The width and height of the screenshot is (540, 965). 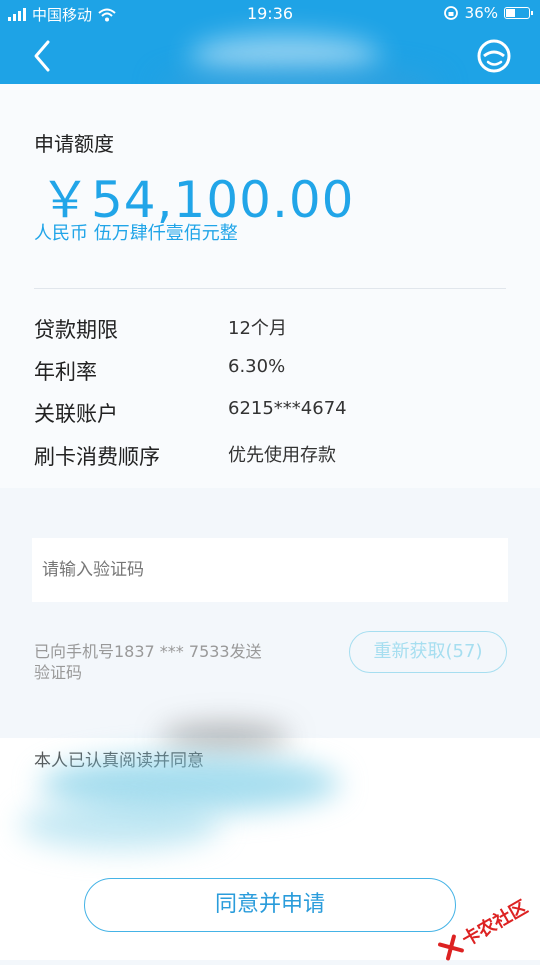 What do you see at coordinates (270, 570) in the screenshot?
I see `verification-code-input` at bounding box center [270, 570].